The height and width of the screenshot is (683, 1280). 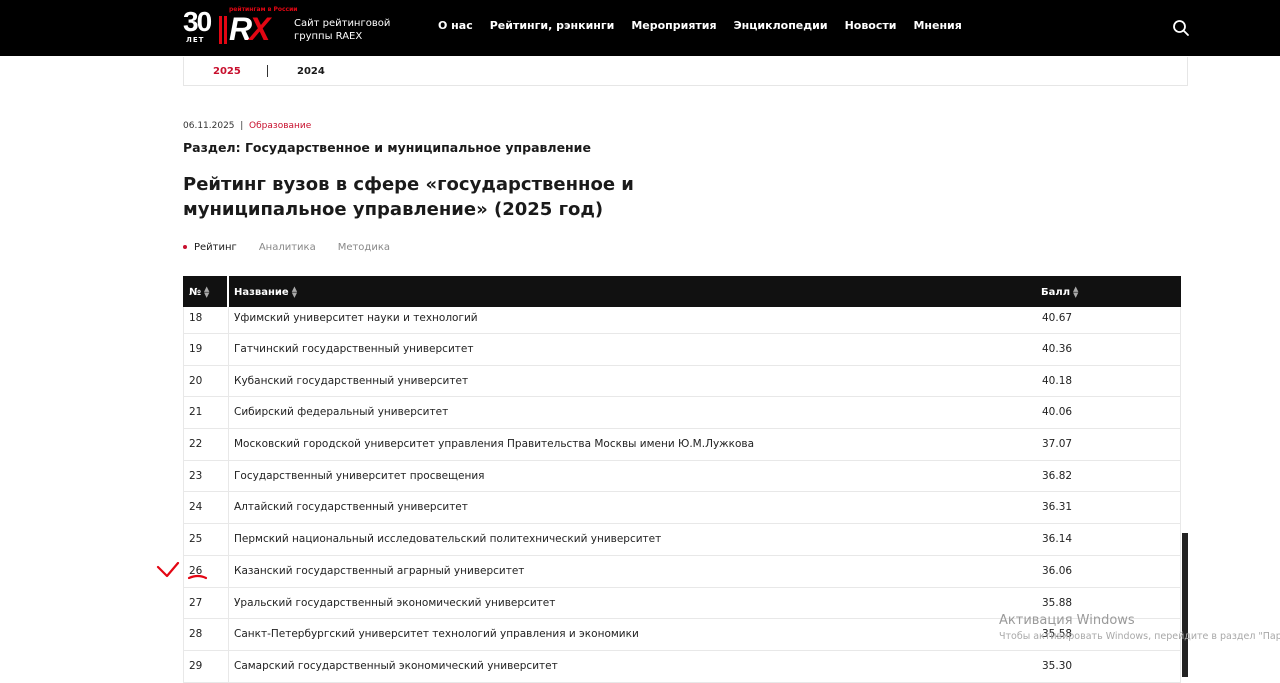 What do you see at coordinates (196, 665) in the screenshot?
I see `row-rank: 29` at bounding box center [196, 665].